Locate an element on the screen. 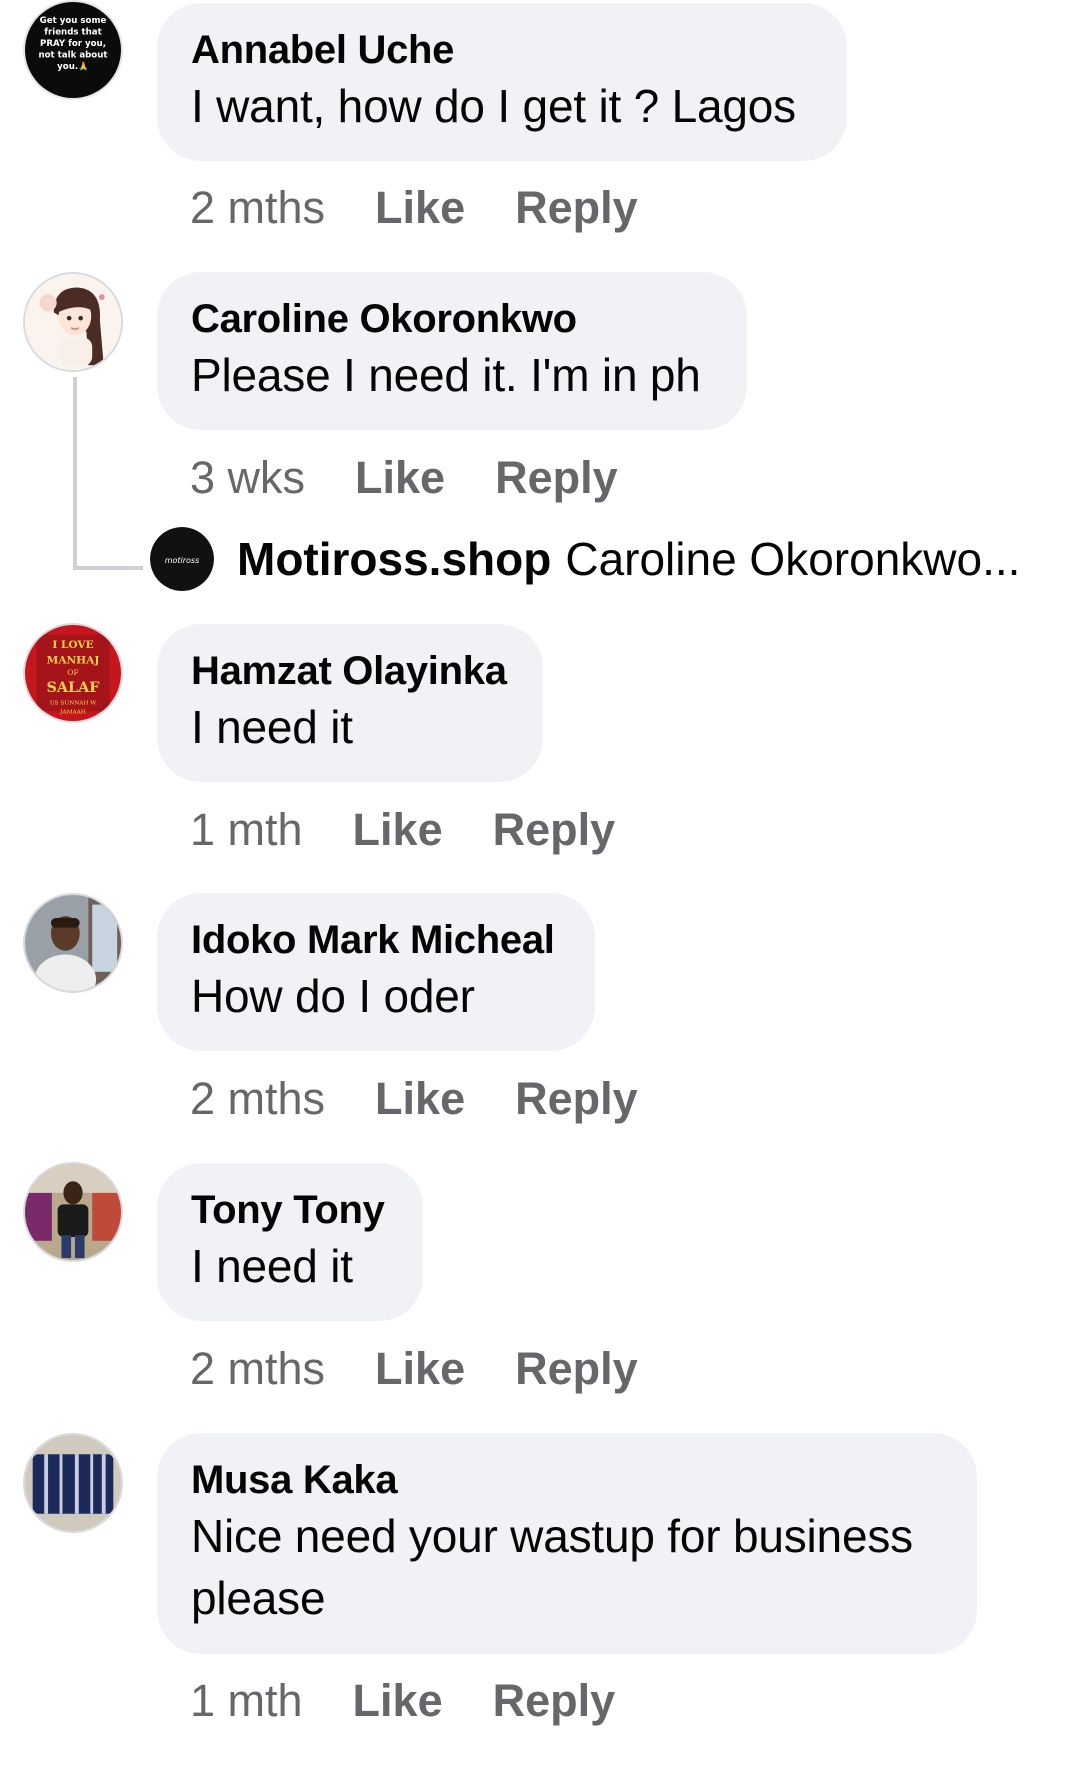 This screenshot has width=1080, height=1767. avatar-caption-line: friends that is located at coordinates (72, 33).